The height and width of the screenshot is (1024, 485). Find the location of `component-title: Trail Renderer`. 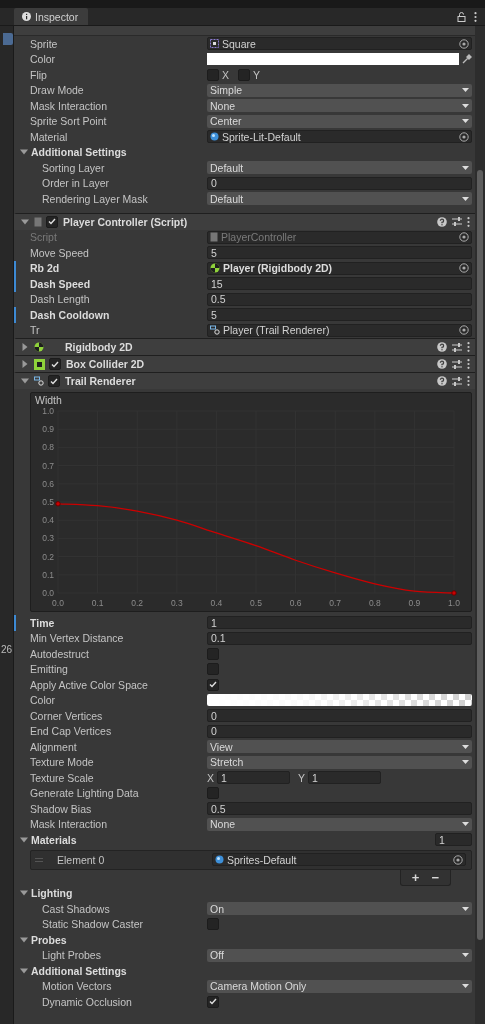

component-title: Trail Renderer is located at coordinates (100, 381).